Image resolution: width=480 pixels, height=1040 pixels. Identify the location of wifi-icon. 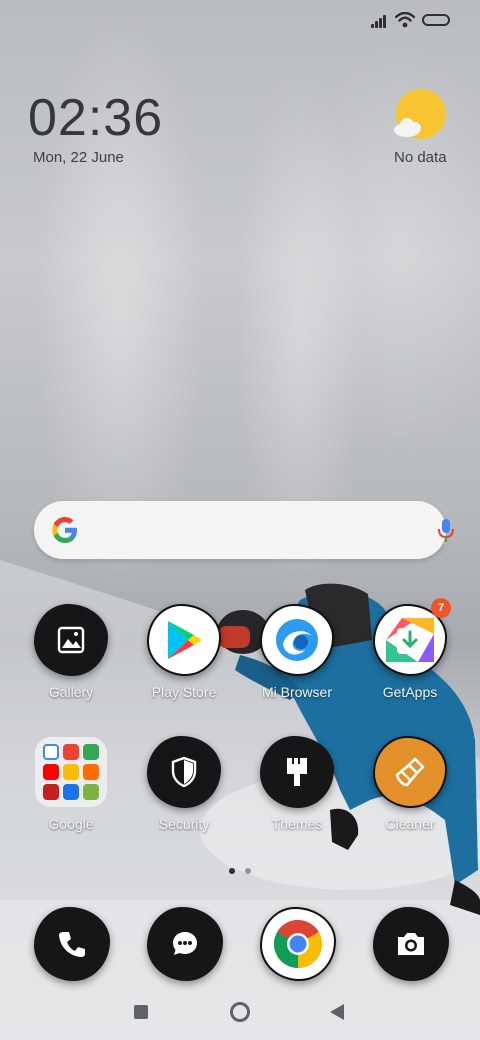
(405, 20).